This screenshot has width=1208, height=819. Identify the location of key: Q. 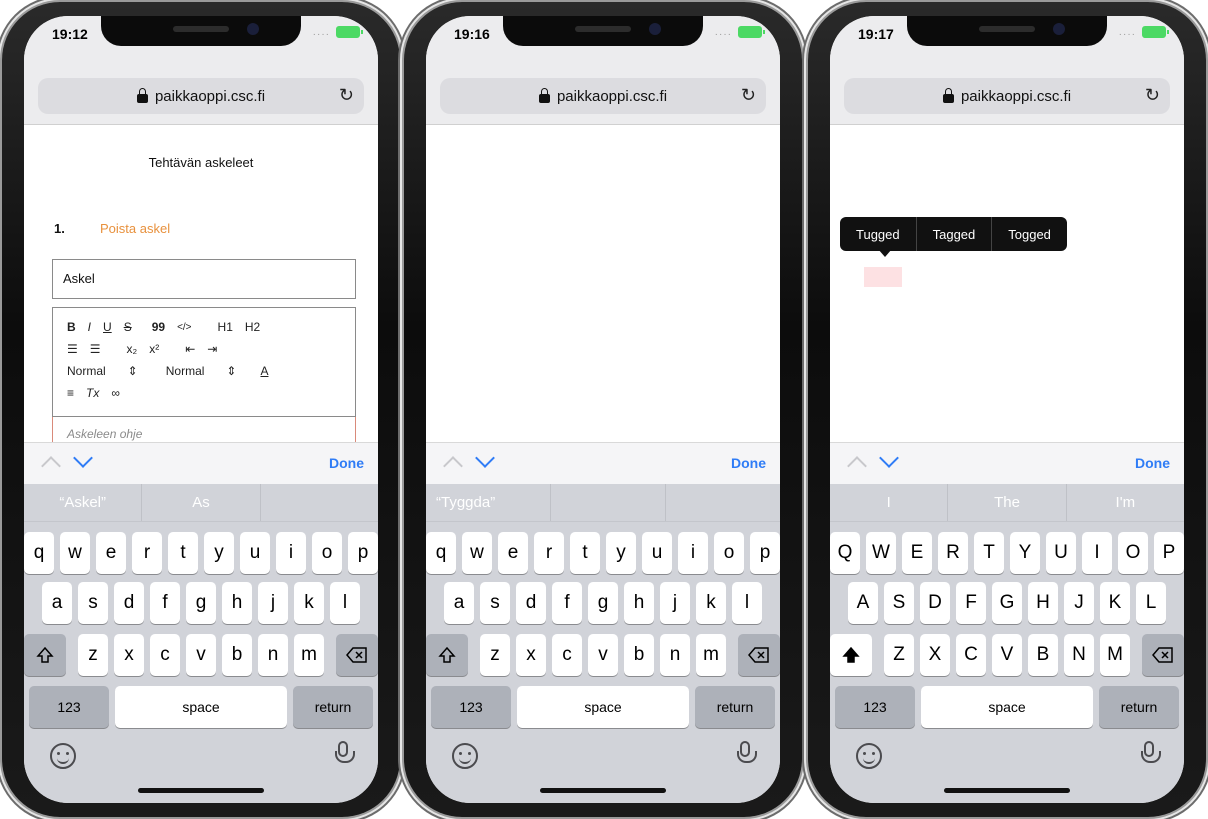
(845, 553).